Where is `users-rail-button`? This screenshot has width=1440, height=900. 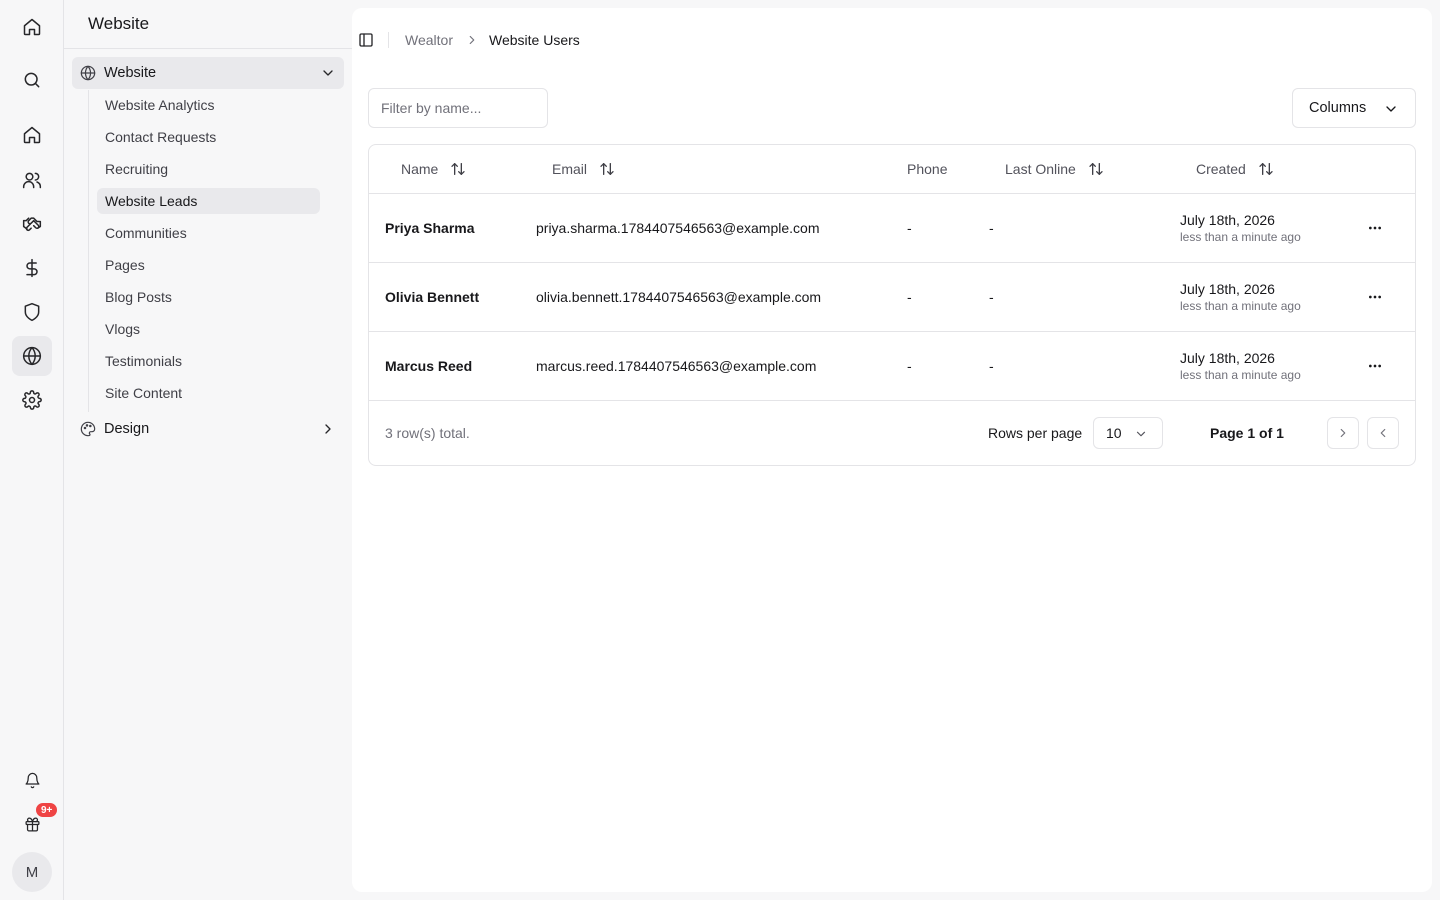 users-rail-button is located at coordinates (32, 180).